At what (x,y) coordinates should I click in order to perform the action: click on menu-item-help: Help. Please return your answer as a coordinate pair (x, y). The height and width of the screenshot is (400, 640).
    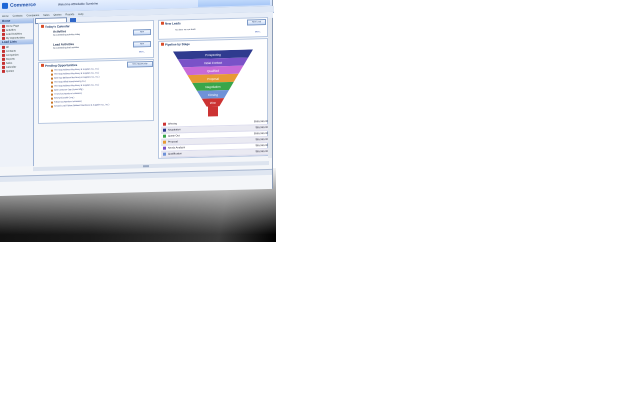
    Looking at the image, I should click on (80, 13).